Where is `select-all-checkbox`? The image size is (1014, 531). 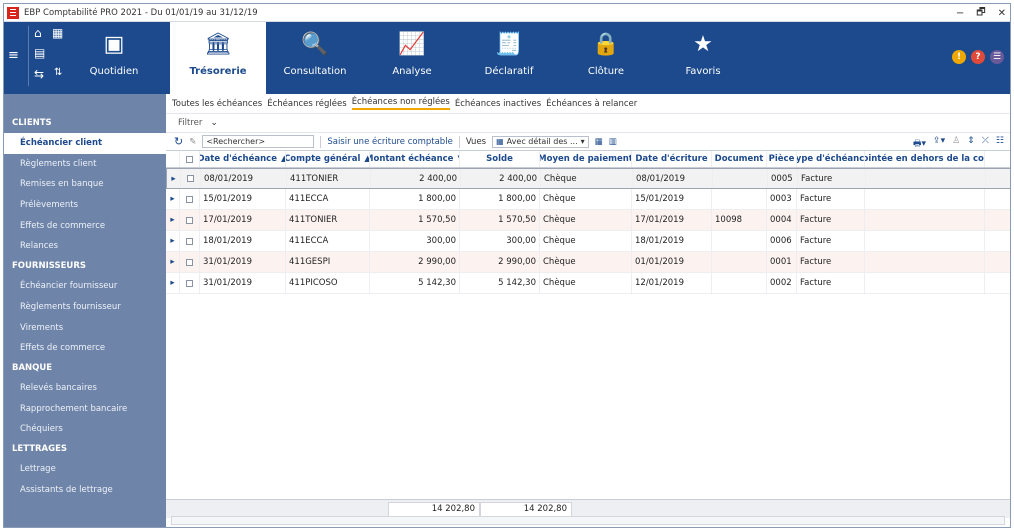
select-all-checkbox is located at coordinates (190, 159).